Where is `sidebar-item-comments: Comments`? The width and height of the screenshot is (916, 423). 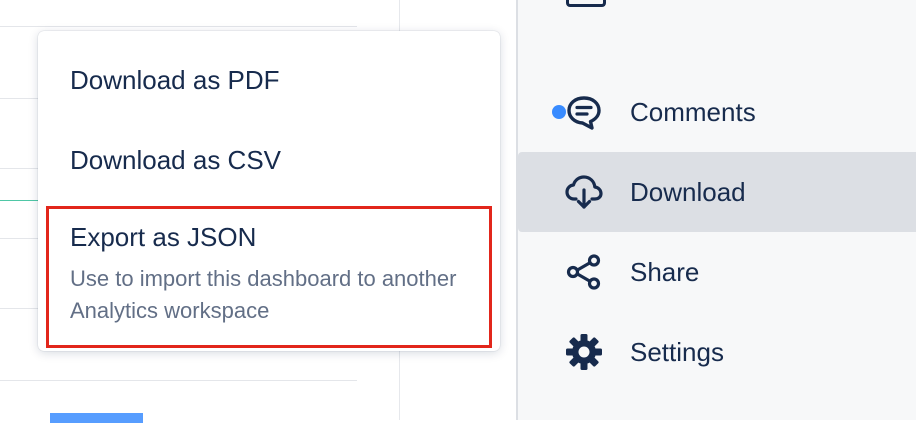
sidebar-item-comments: Comments is located at coordinates (717, 112).